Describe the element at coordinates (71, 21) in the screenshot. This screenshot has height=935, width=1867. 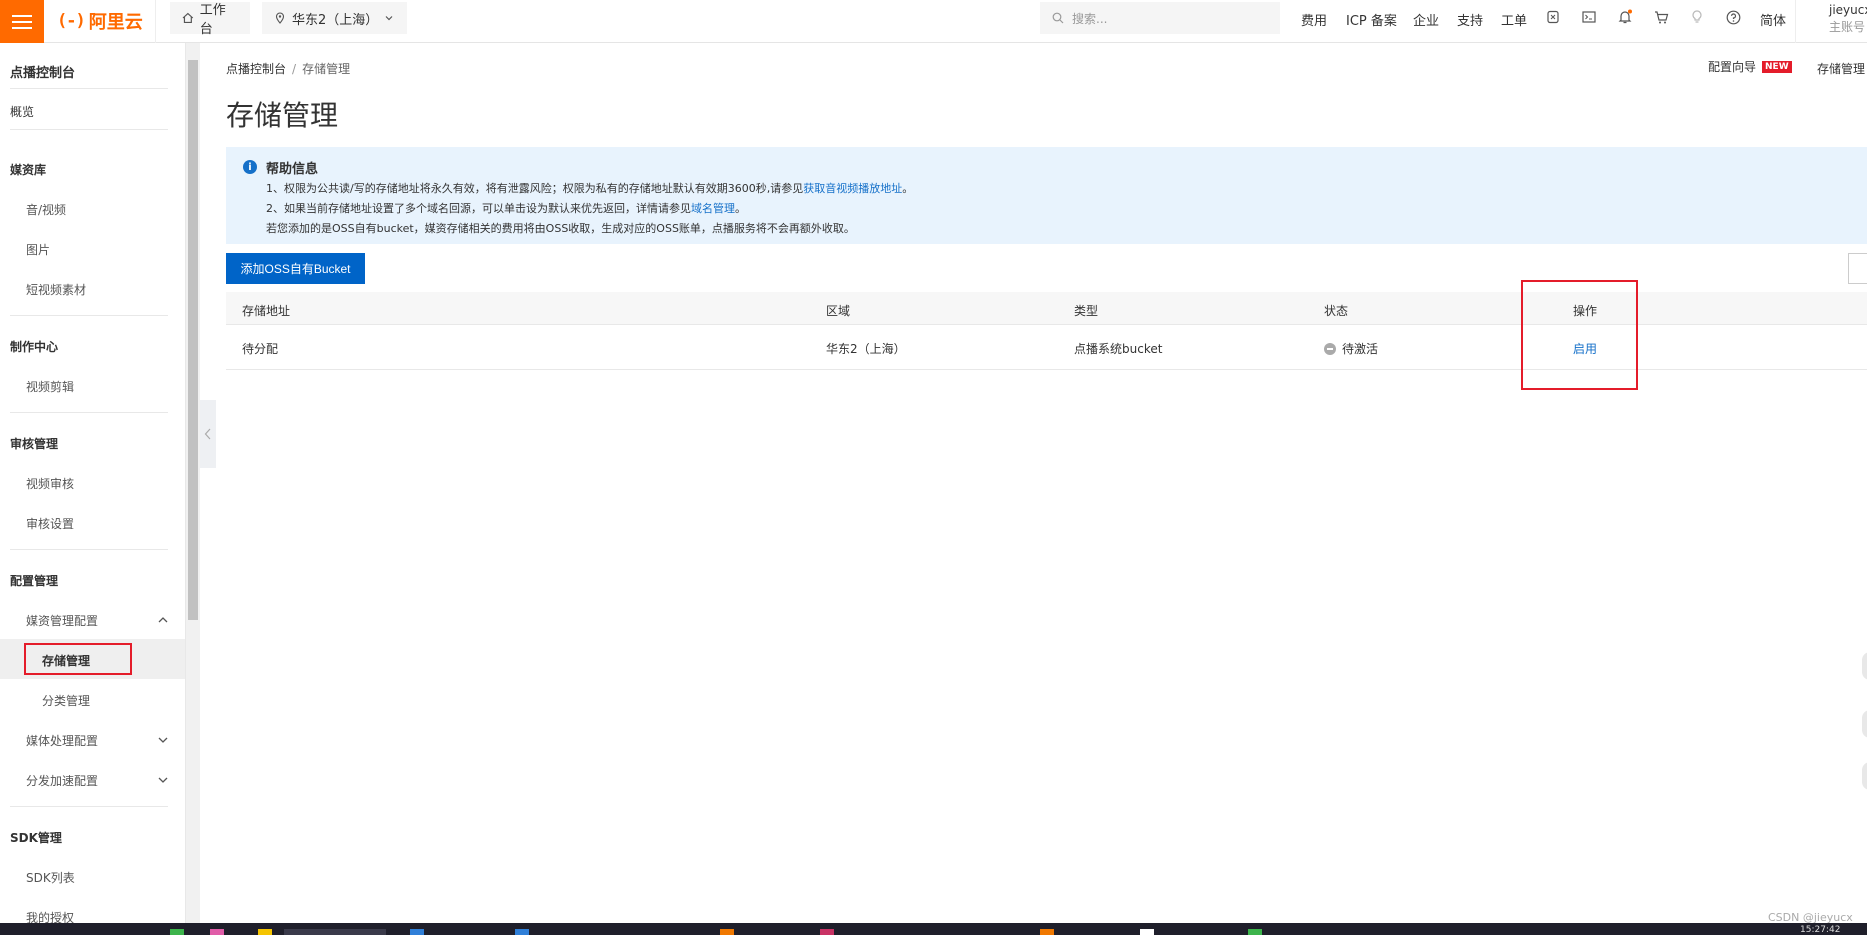
I see `logo-mark-icon: (-)` at that location.